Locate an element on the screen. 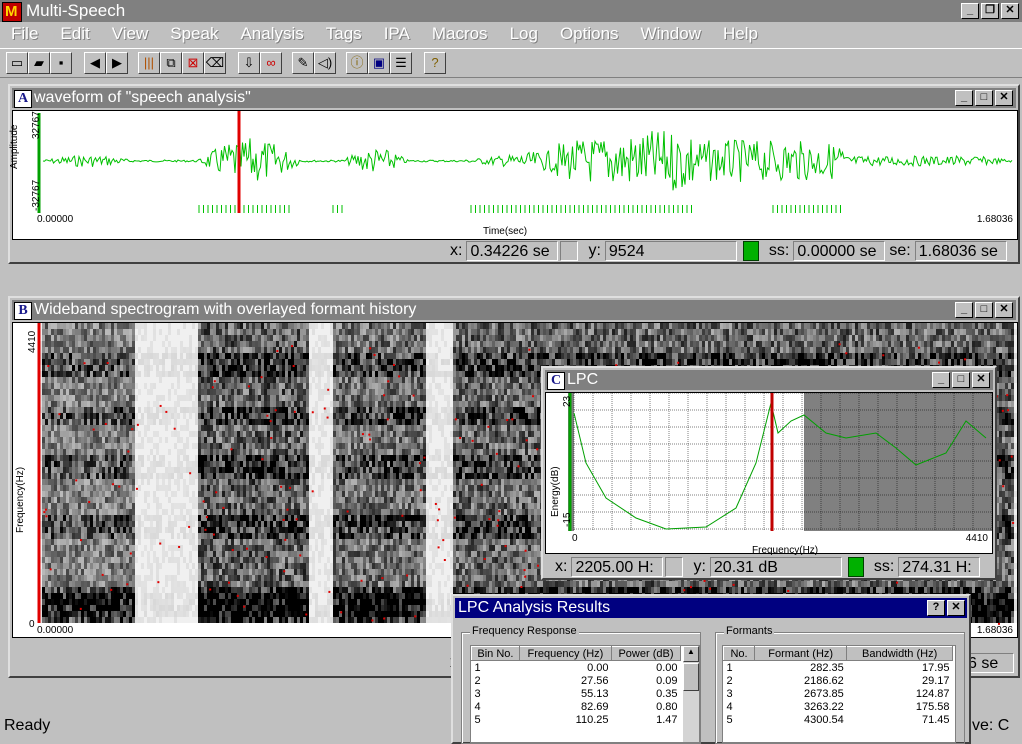  arrow-left-icon: ◀ is located at coordinates (95, 63).